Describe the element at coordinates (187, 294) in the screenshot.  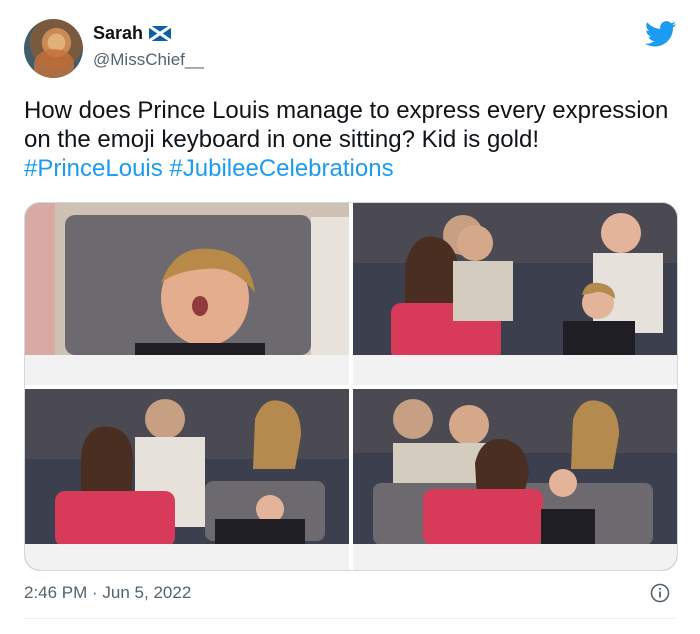
I see `photo-top-left` at that location.